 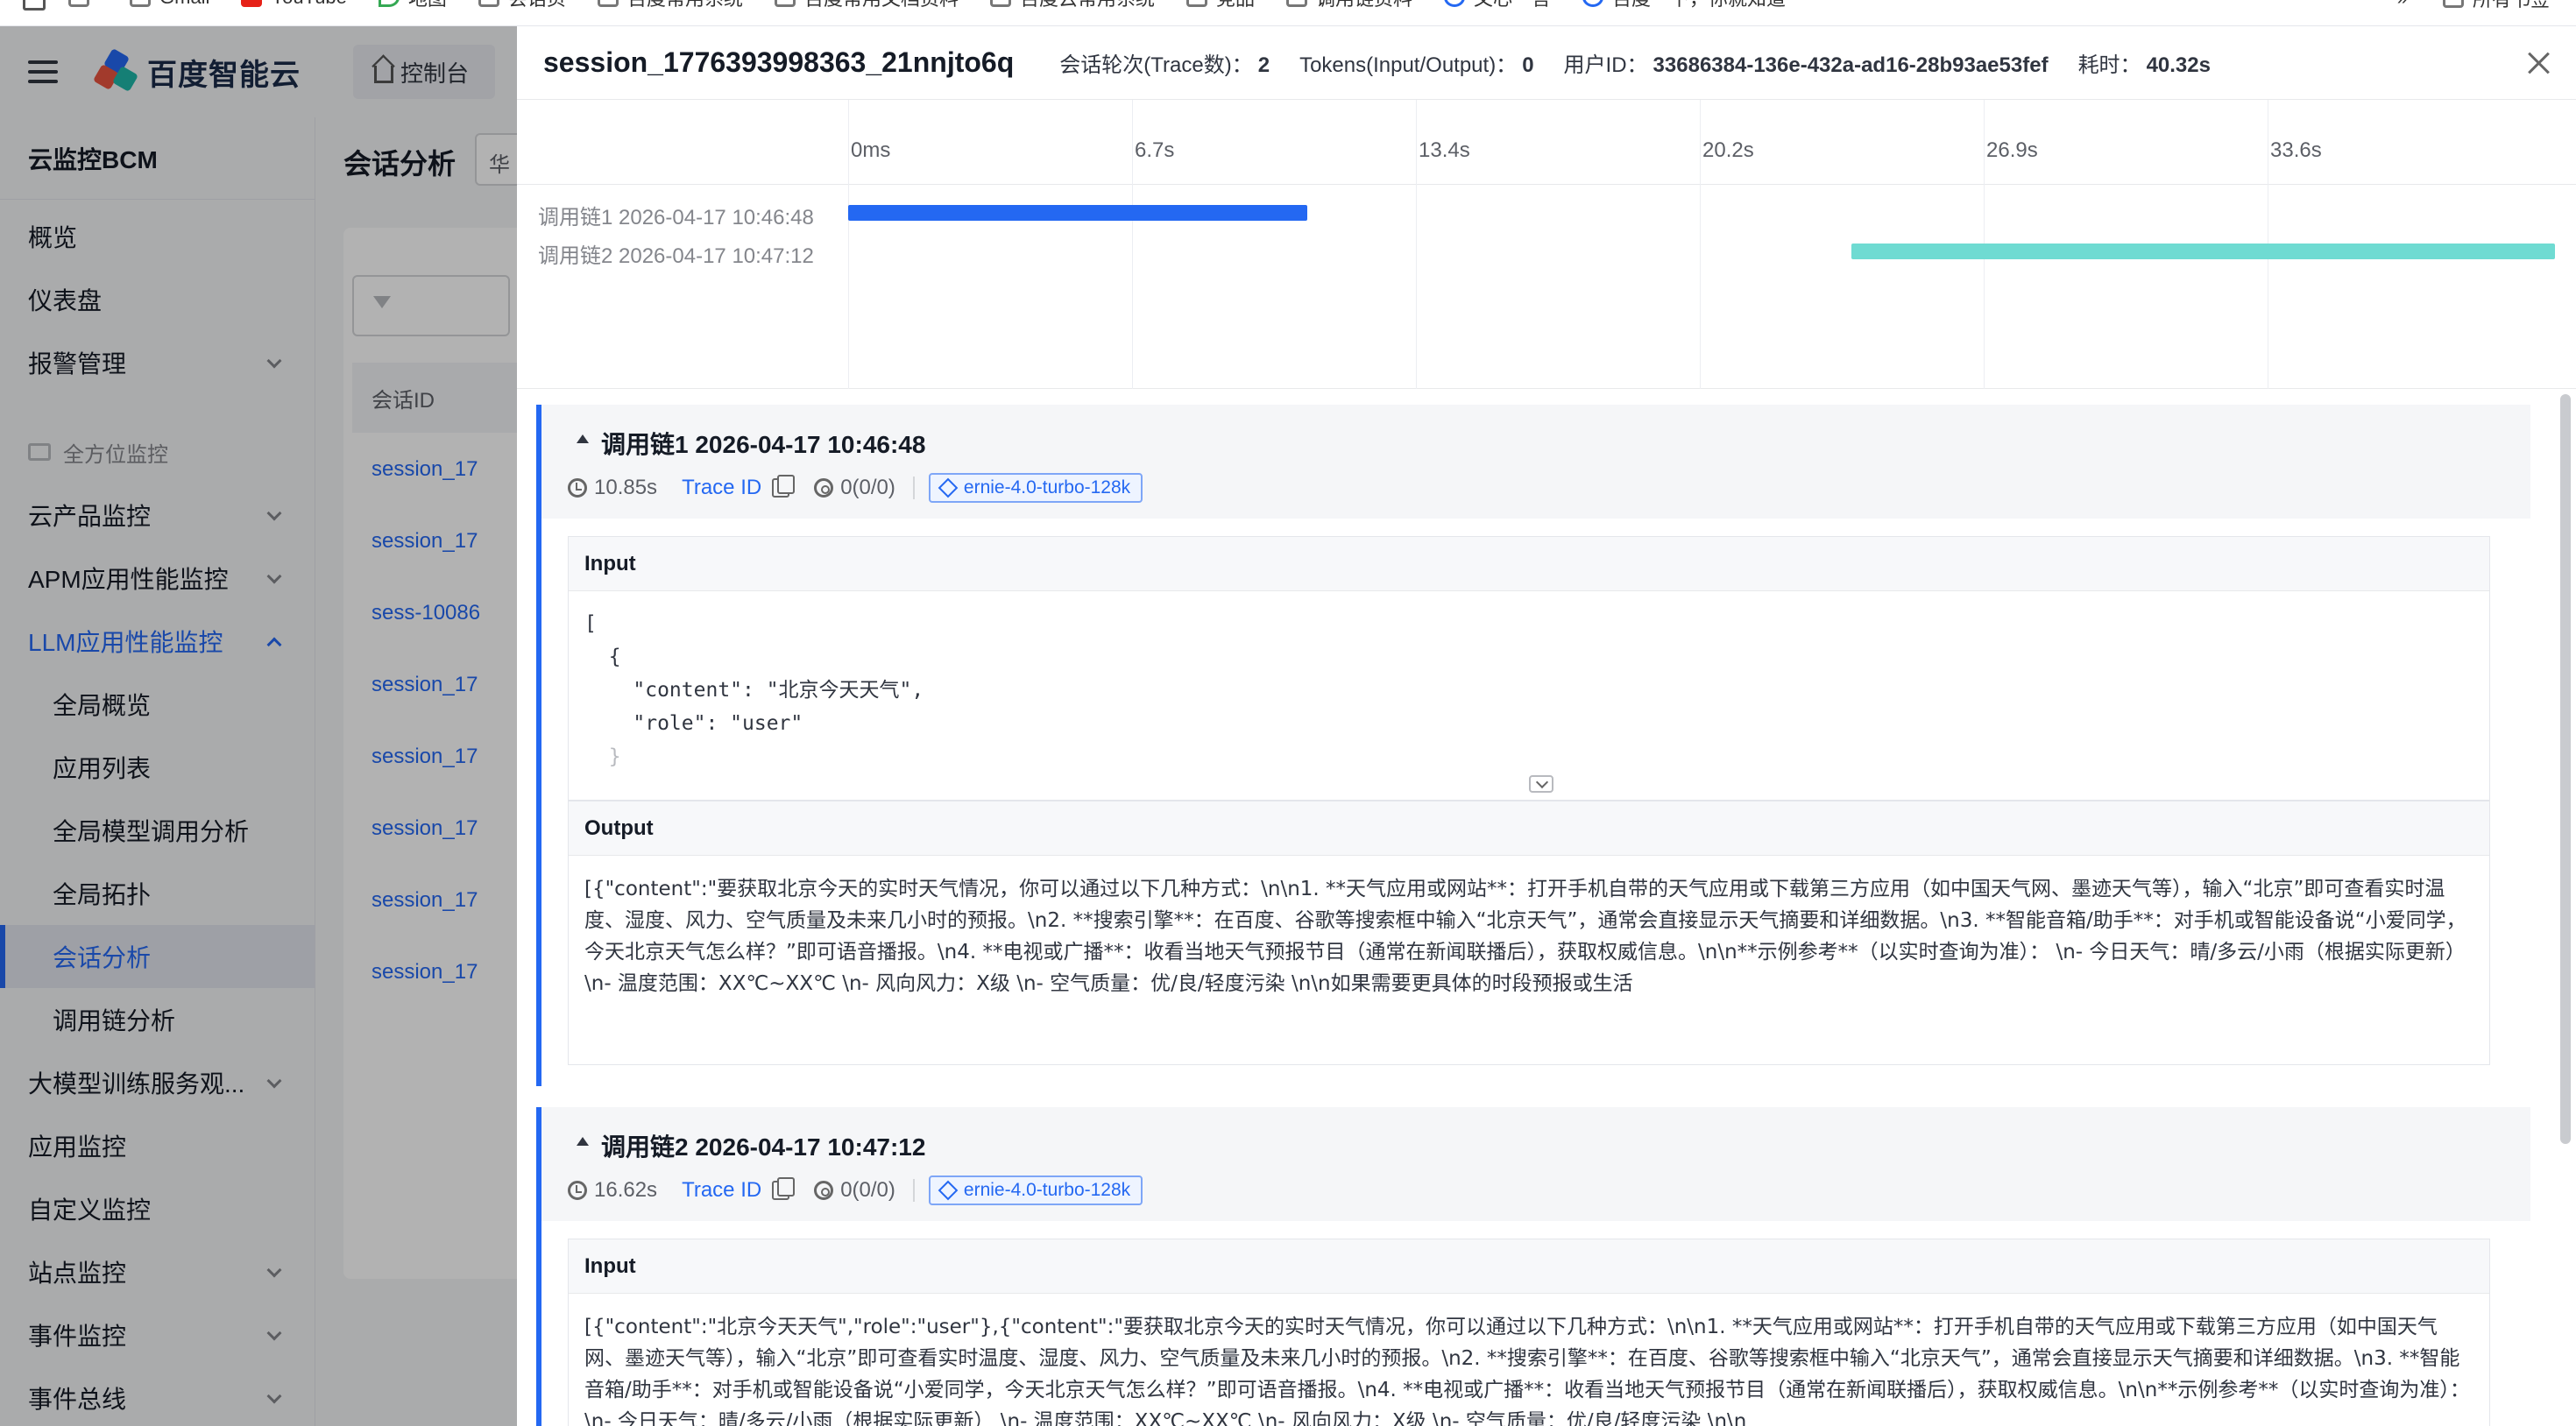 What do you see at coordinates (308, 4) in the screenshot?
I see `bookmark-label: YouTube` at bounding box center [308, 4].